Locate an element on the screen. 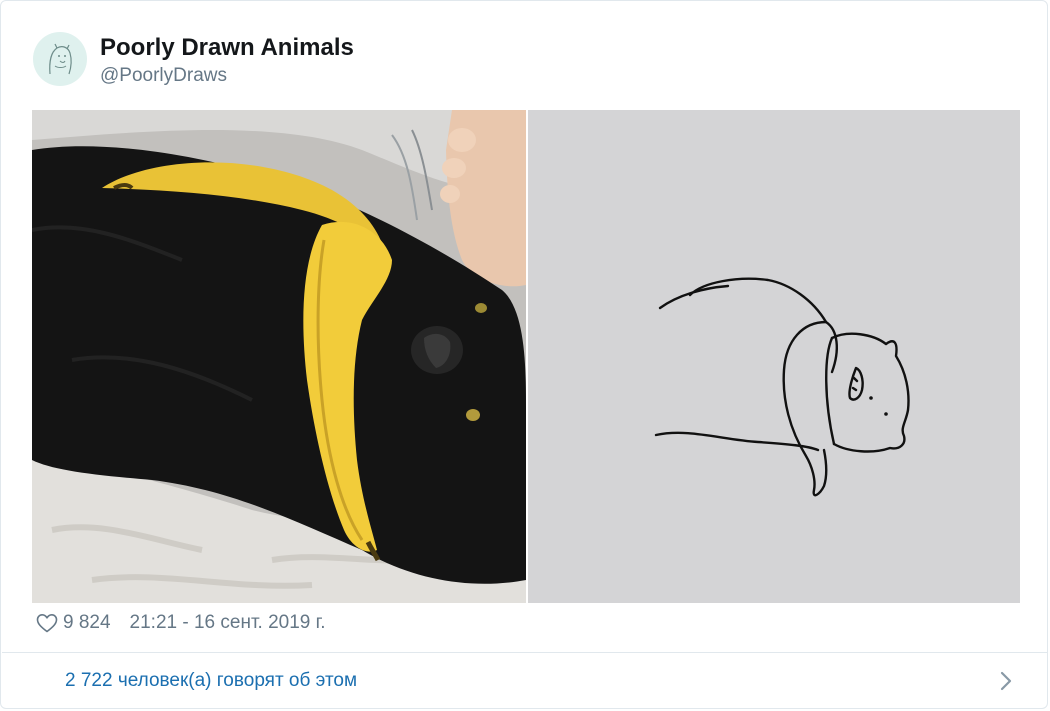 The height and width of the screenshot is (711, 1050). author-handle: @PoorlyDraws is located at coordinates (163, 76).